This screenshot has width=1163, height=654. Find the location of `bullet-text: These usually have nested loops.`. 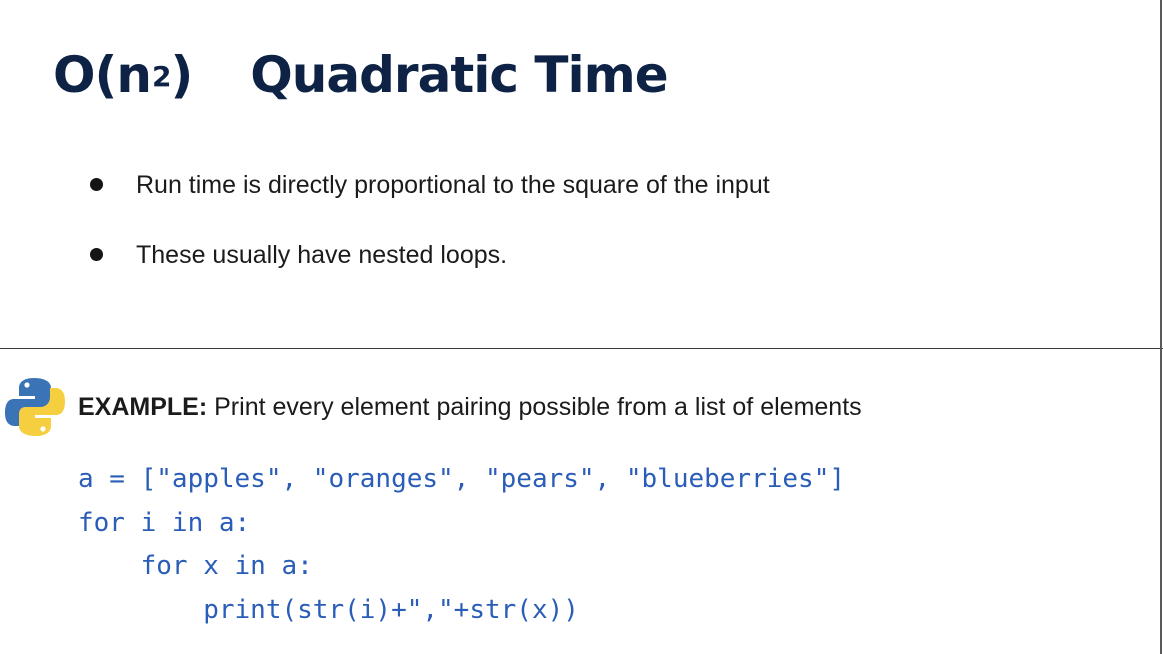

bullet-text: These usually have nested loops. is located at coordinates (322, 255).